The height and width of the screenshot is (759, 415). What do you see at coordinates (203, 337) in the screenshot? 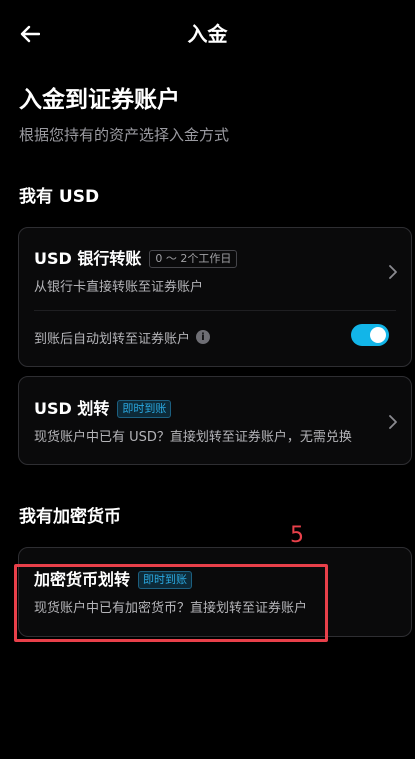
I see `info-icon: i` at bounding box center [203, 337].